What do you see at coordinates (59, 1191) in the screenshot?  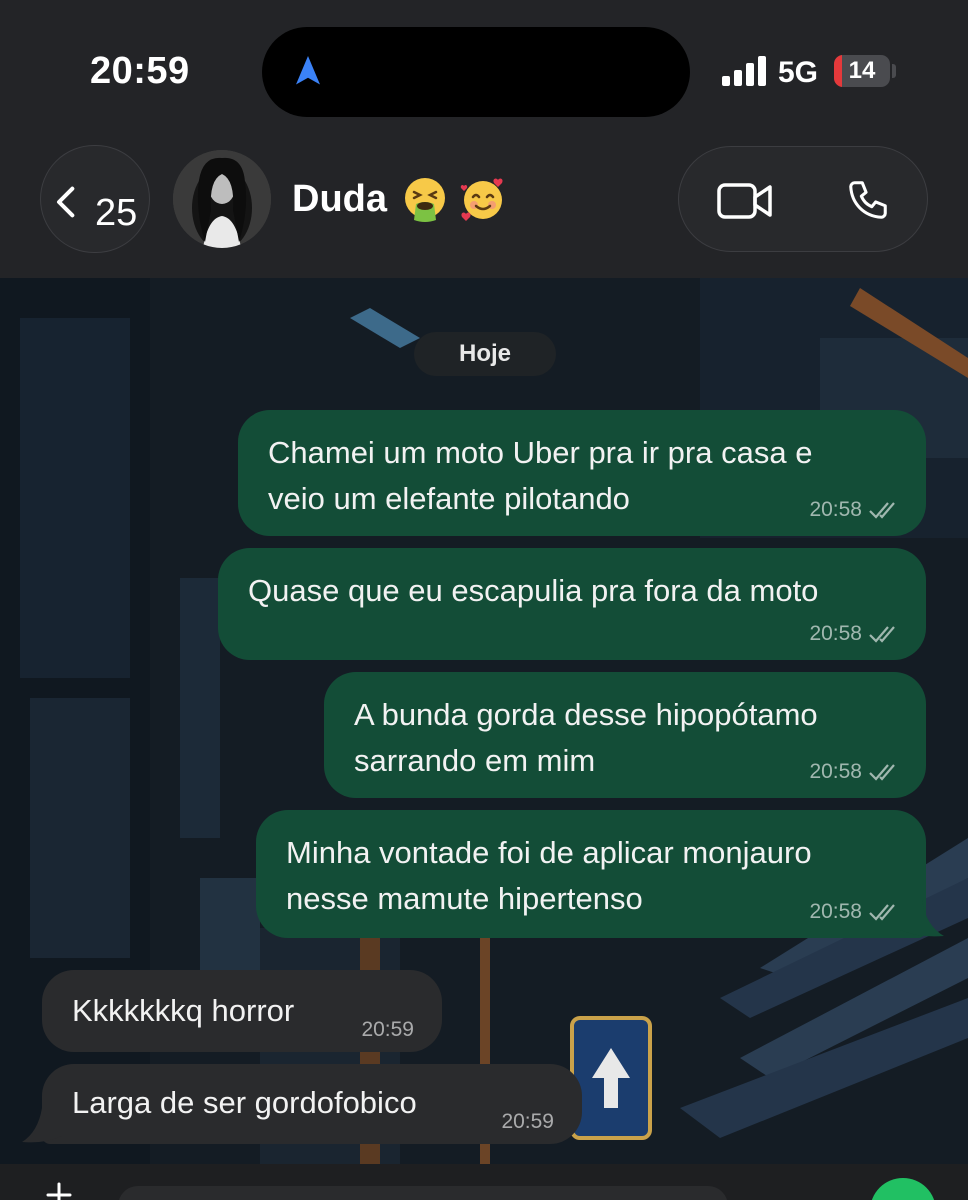 I see `plus-icon` at bounding box center [59, 1191].